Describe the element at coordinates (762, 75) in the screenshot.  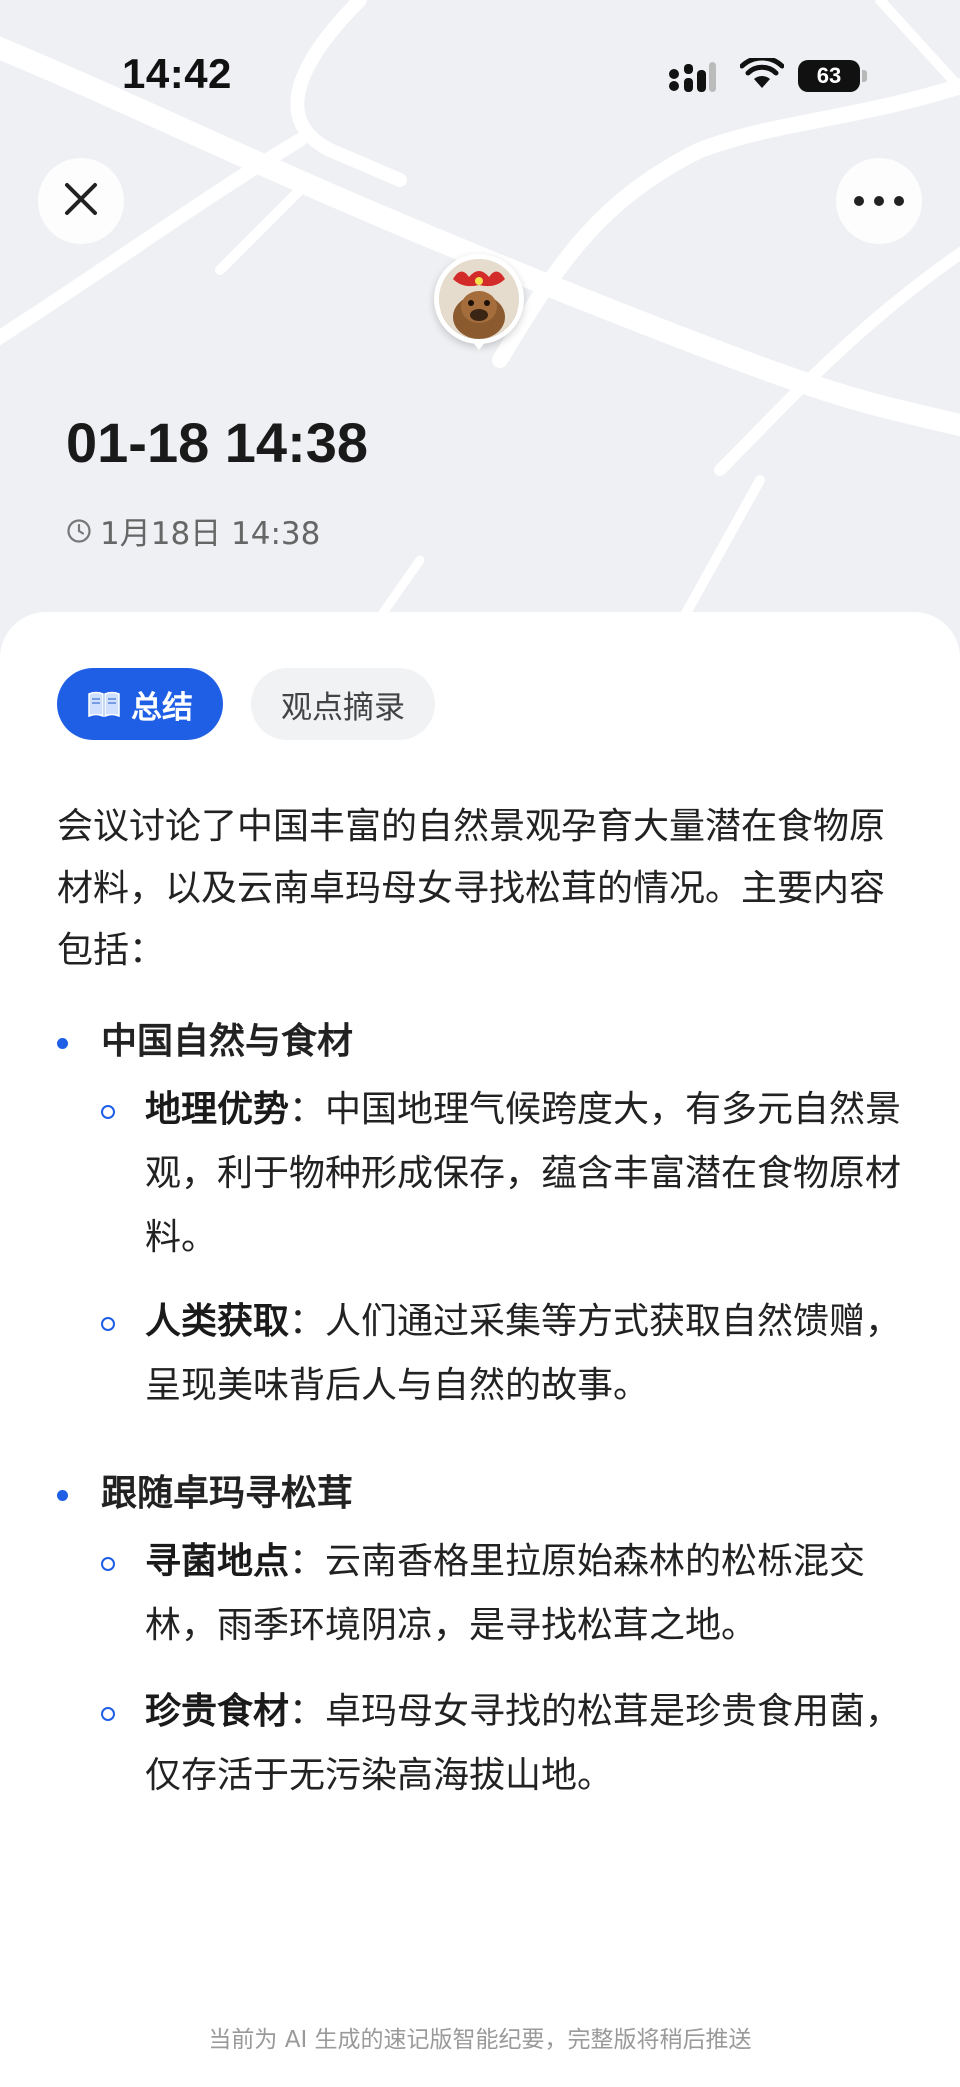
I see `wifi-icon` at that location.